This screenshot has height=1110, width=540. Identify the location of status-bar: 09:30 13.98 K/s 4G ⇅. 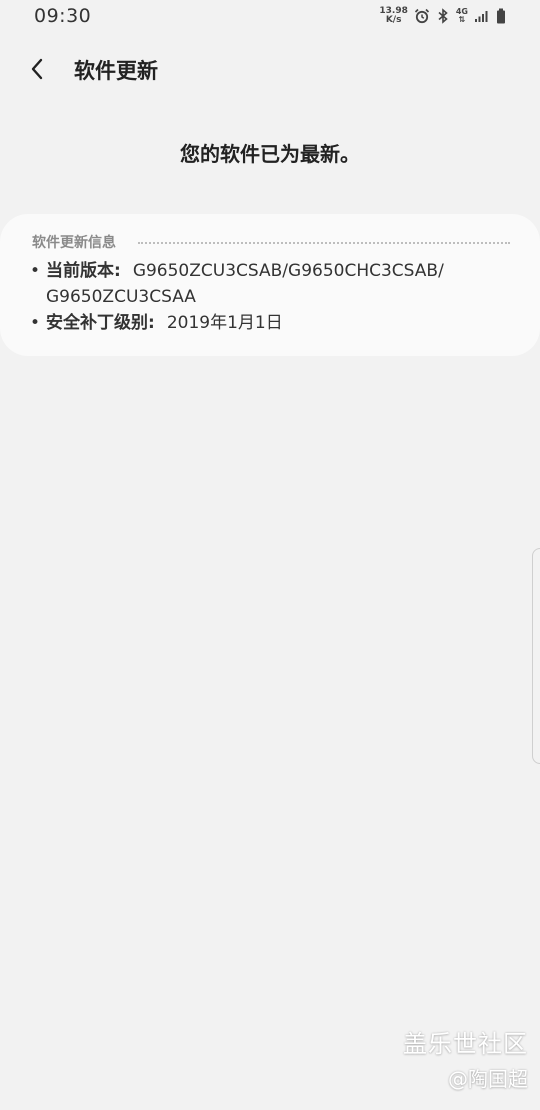
(270, 16).